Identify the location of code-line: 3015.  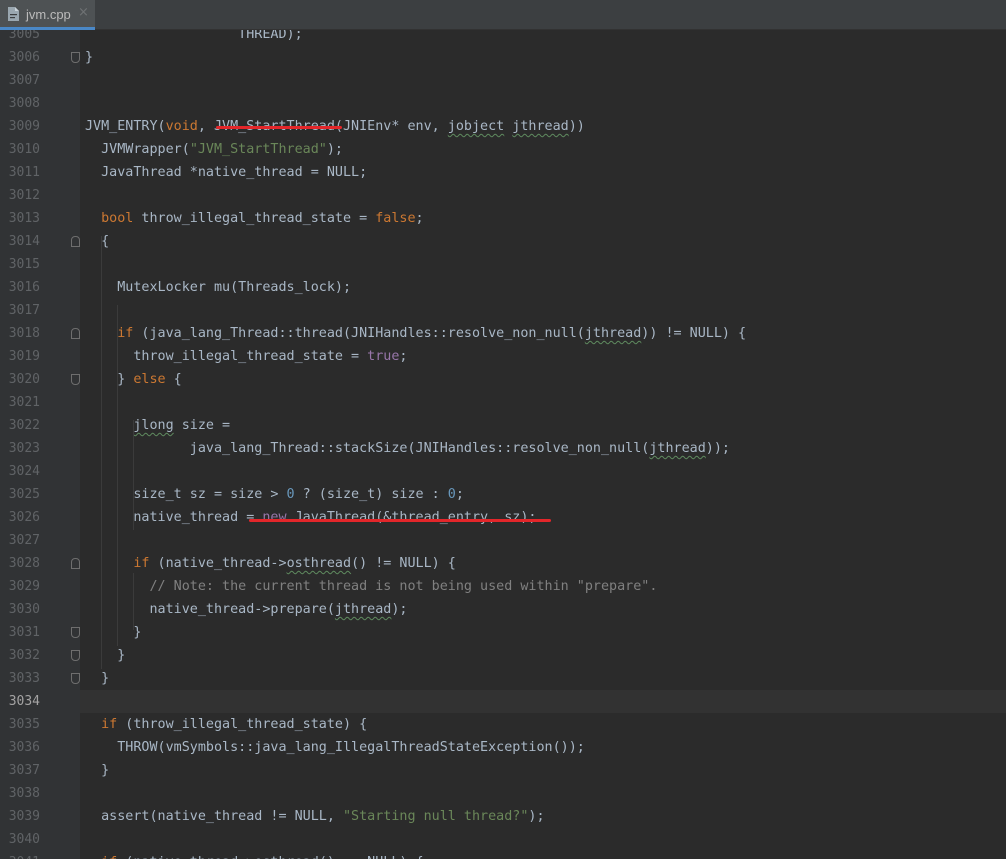
(503, 264).